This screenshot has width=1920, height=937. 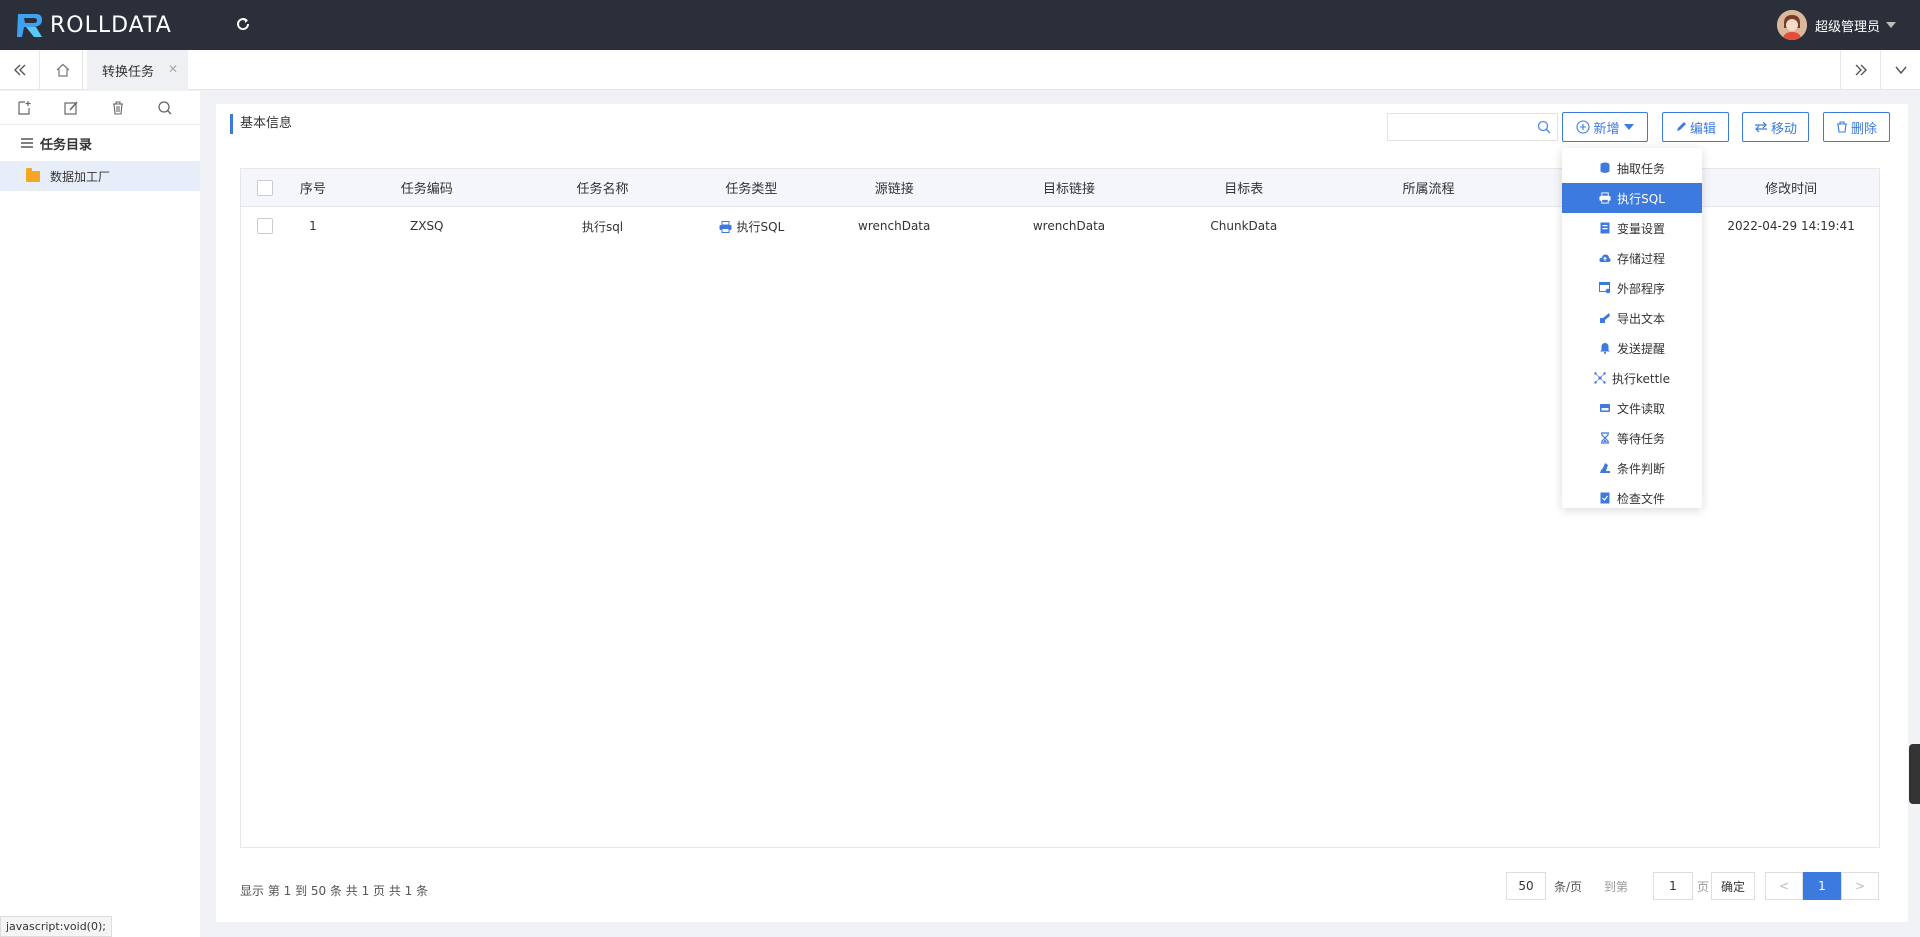 I want to click on row-select-cell, so click(x=265, y=226).